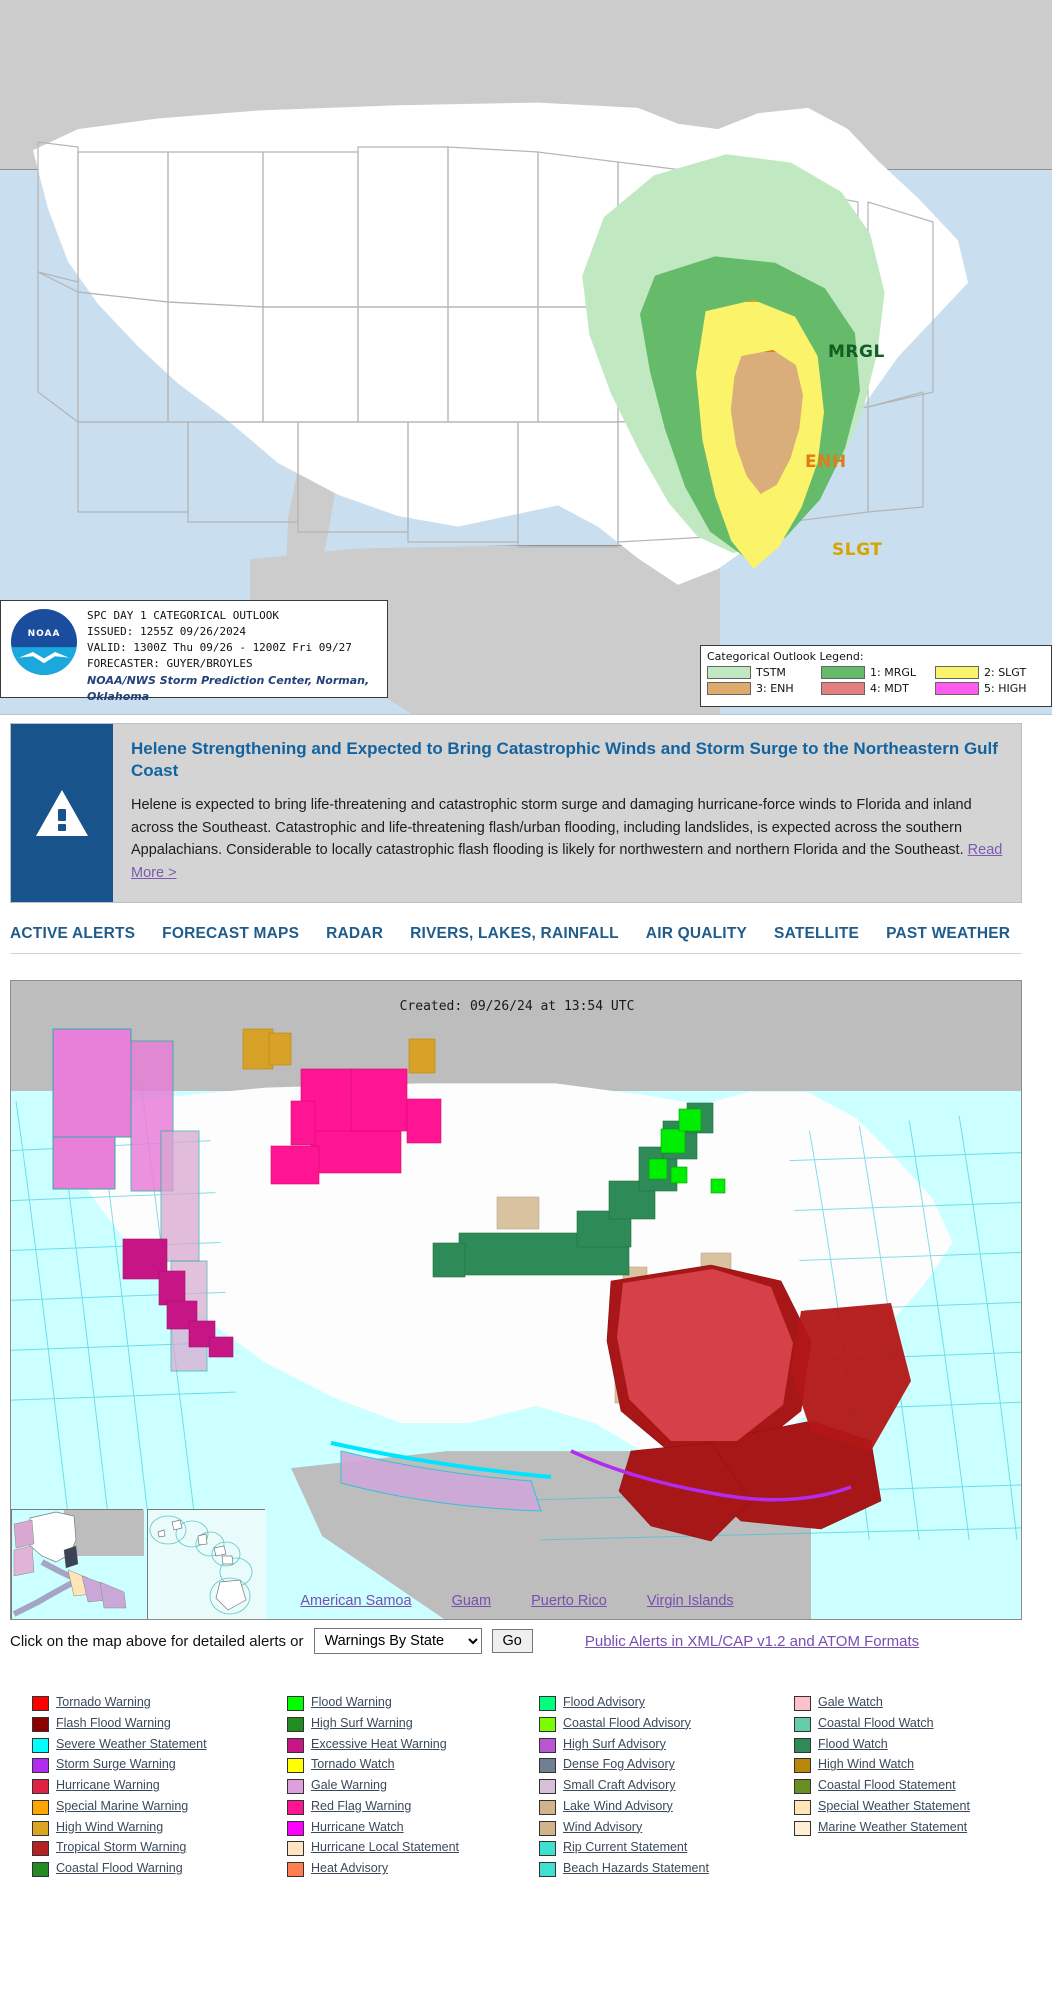  I want to click on spc-legend-title: Categorical Outlook Legend:, so click(785, 656).